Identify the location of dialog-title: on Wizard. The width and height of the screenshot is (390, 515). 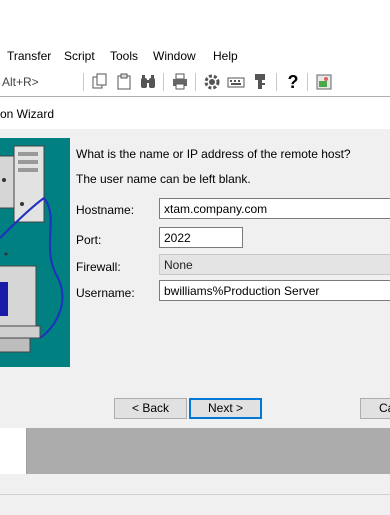
(27, 114).